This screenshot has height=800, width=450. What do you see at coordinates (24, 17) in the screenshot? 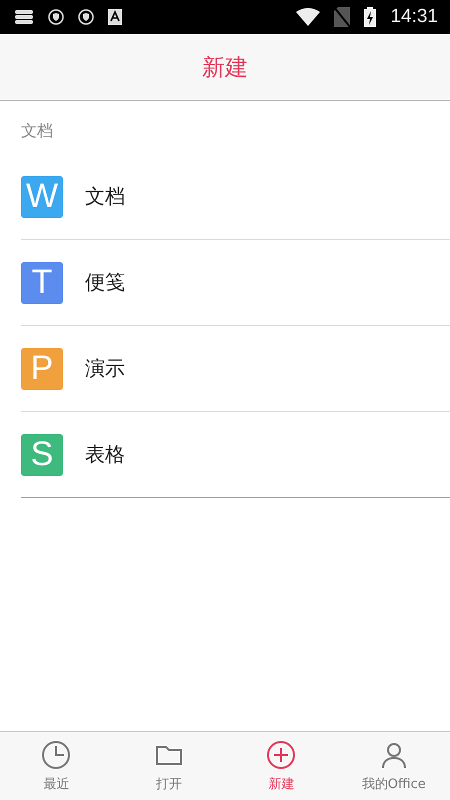
I see `storage-icon` at bounding box center [24, 17].